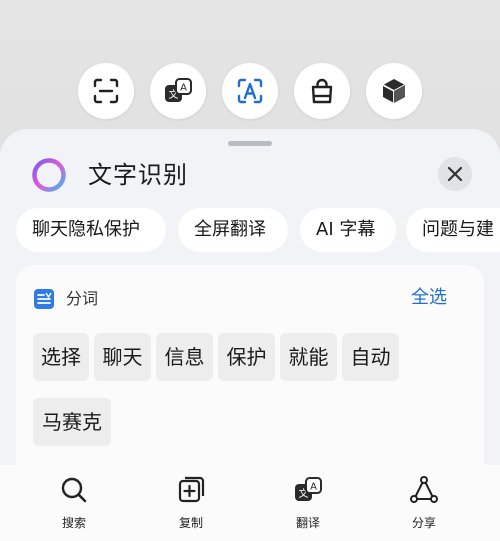 The width and height of the screenshot is (500, 541). What do you see at coordinates (122, 357) in the screenshot?
I see `word-chip: 聊天` at bounding box center [122, 357].